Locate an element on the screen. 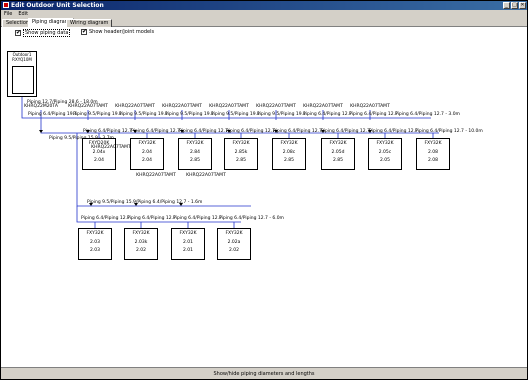 The width and height of the screenshot is (528, 380). status-text: Show/hide piping diameters and lengths is located at coordinates (264, 374).